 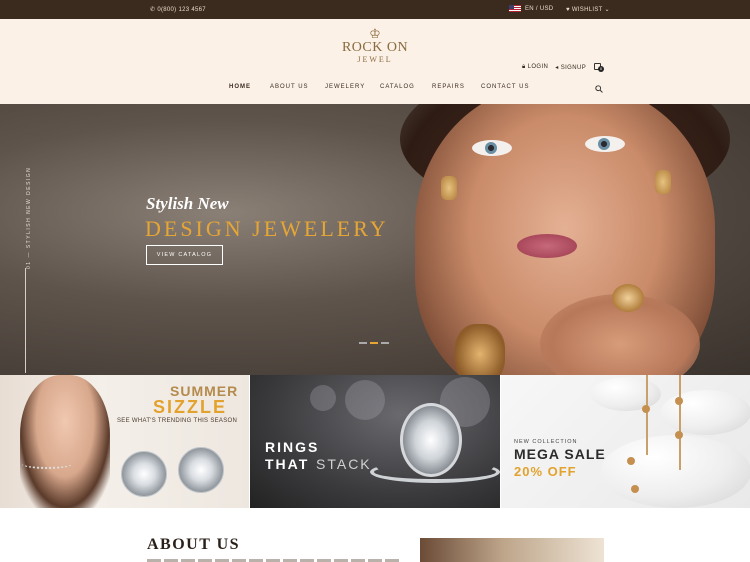 I want to click on auth-links: 🔒︎ LOGIN ◂ SIGNUP, so click(x=554, y=67).